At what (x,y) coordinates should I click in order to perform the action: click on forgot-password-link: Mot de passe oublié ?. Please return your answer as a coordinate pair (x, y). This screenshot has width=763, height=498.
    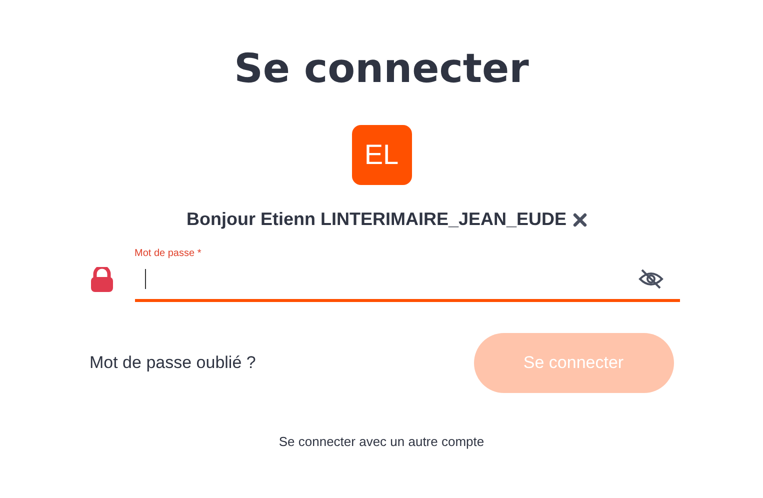
    Looking at the image, I should click on (173, 363).